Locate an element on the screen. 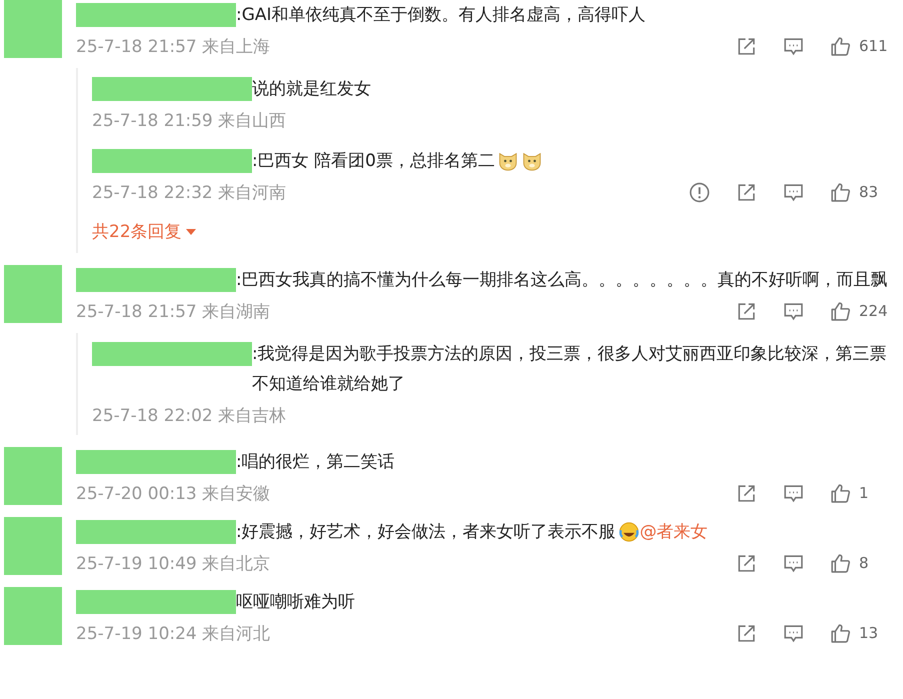  reply-time: 25-7-18 22:32 来自河南 is located at coordinates (189, 193).